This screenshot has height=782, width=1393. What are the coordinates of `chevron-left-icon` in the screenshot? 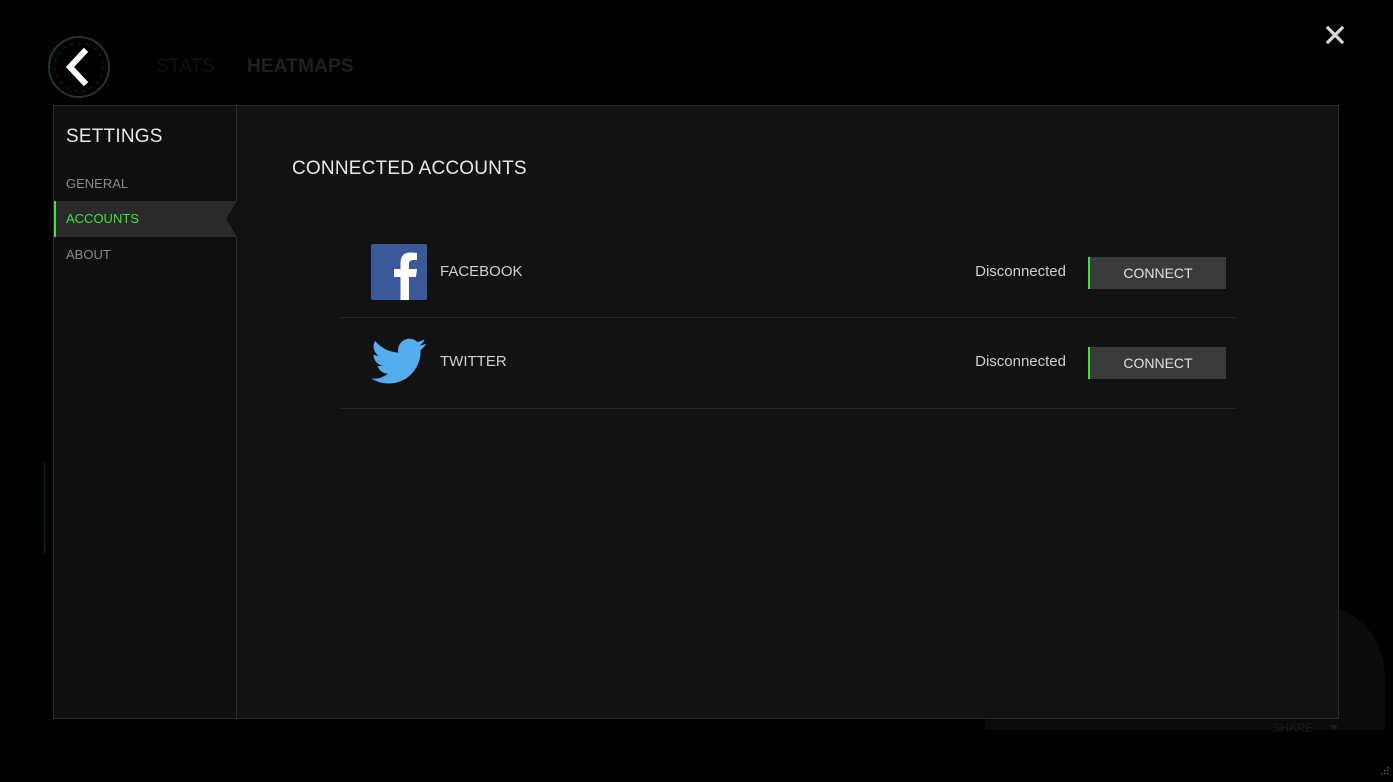 It's located at (79, 67).